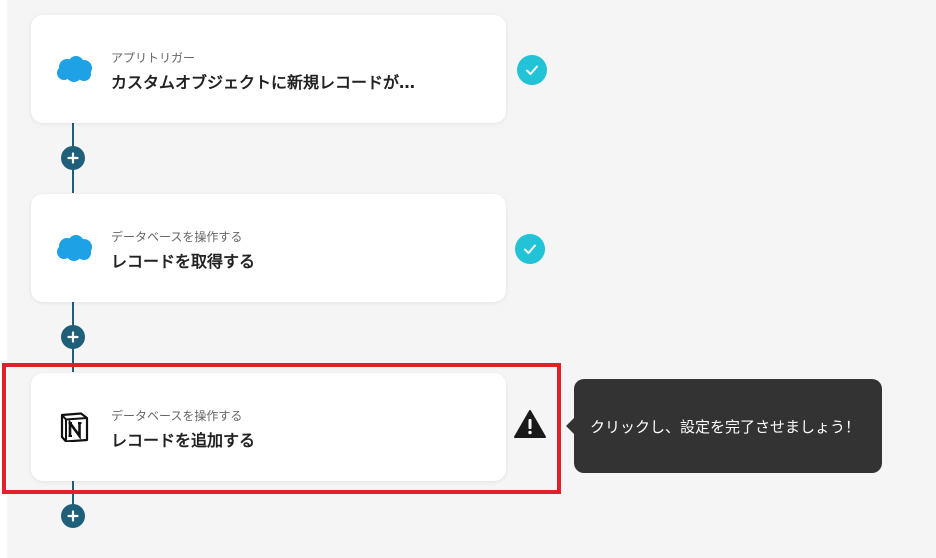 This screenshot has height=558, width=936. Describe the element at coordinates (268, 248) in the screenshot. I see `flow-step-card: データベースを操作する レコードを取得する` at that location.